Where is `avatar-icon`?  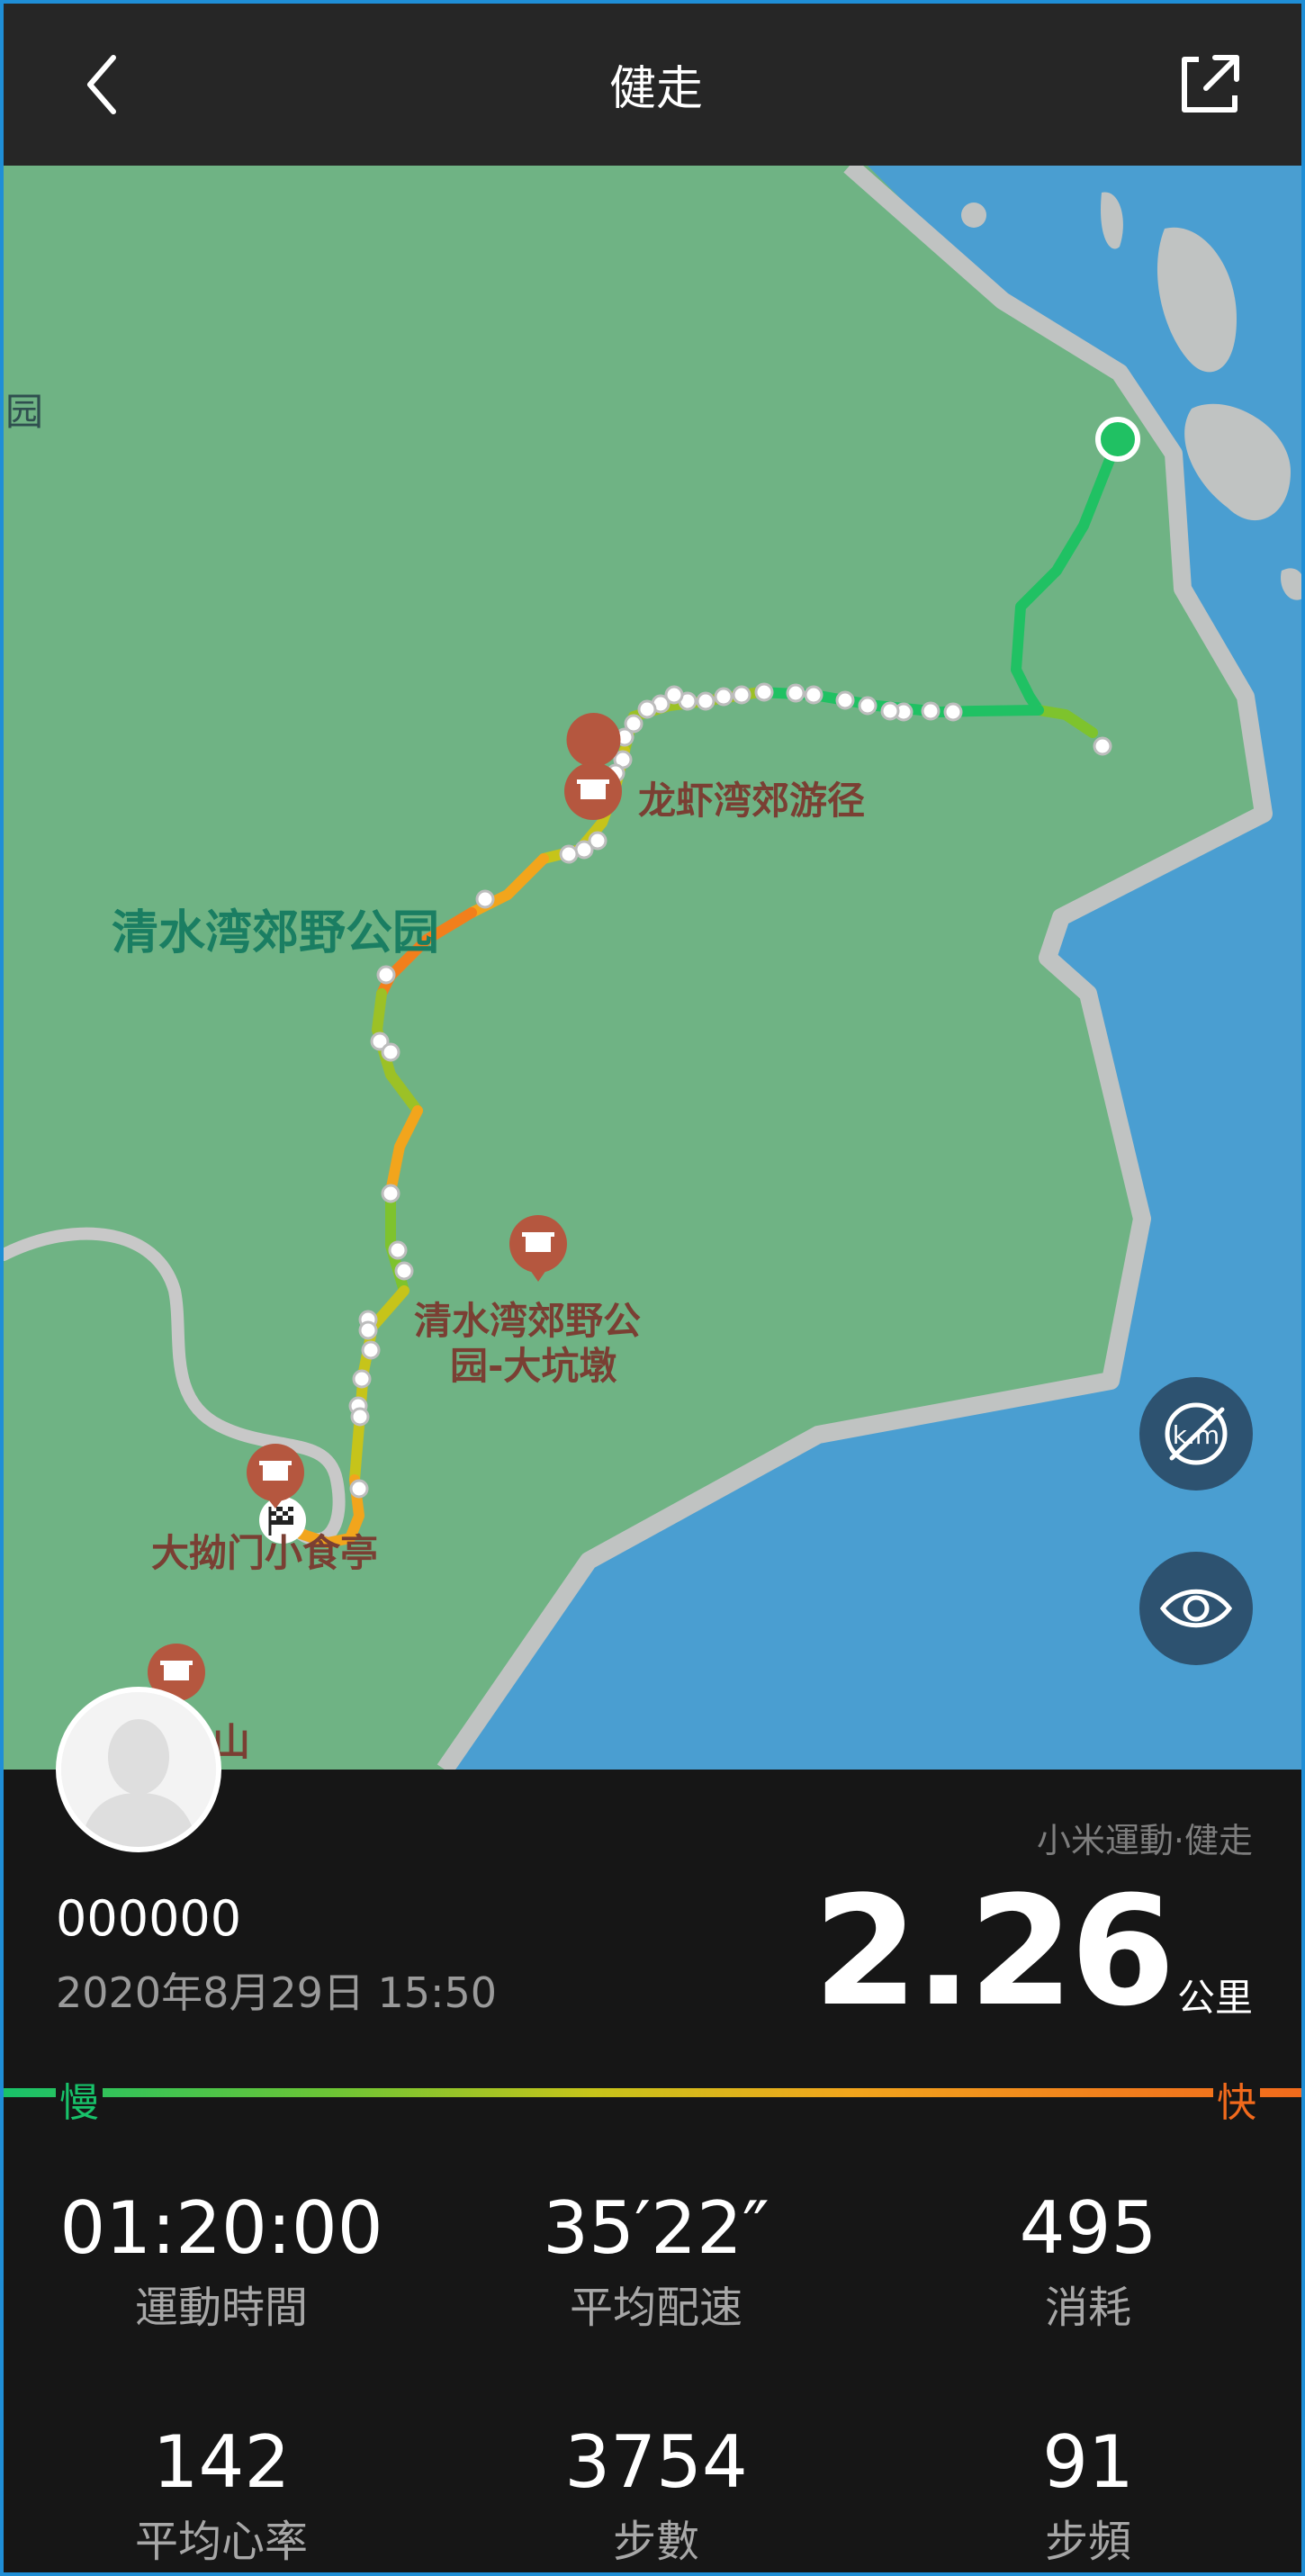 avatar-icon is located at coordinates (138, 1769).